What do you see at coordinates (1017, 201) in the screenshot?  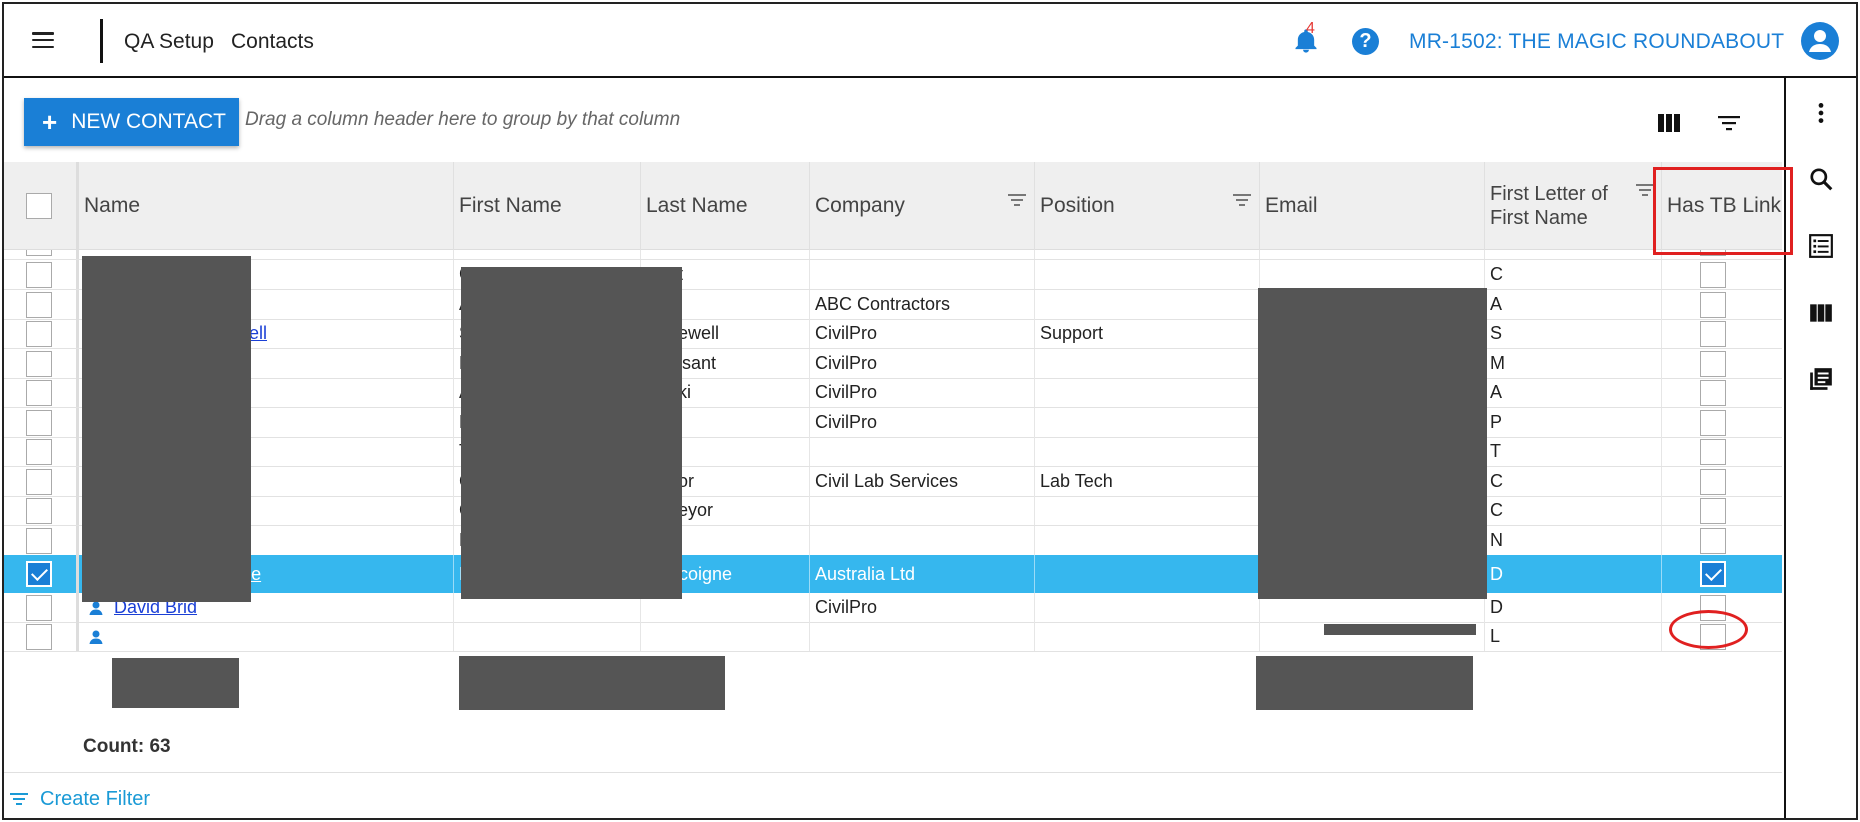 I see `company-filter-icon` at bounding box center [1017, 201].